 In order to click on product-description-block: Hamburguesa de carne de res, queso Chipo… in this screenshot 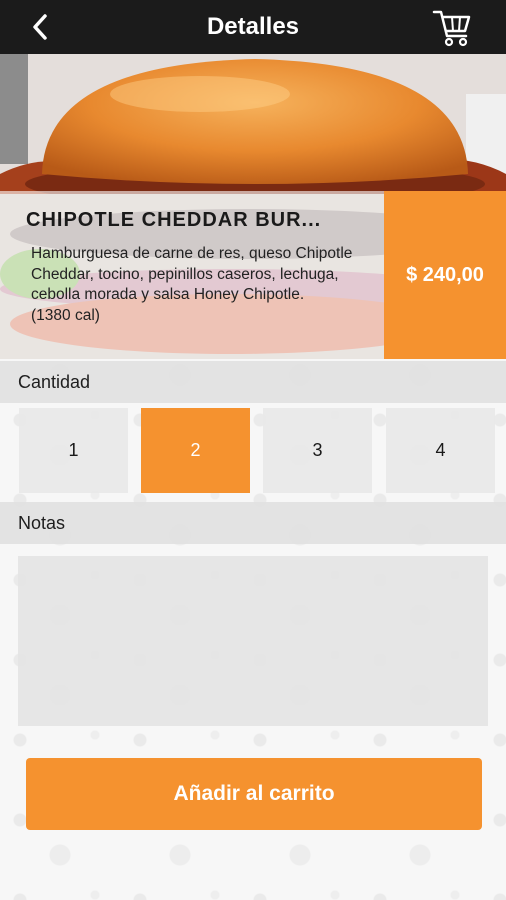, I will do `click(192, 285)`.